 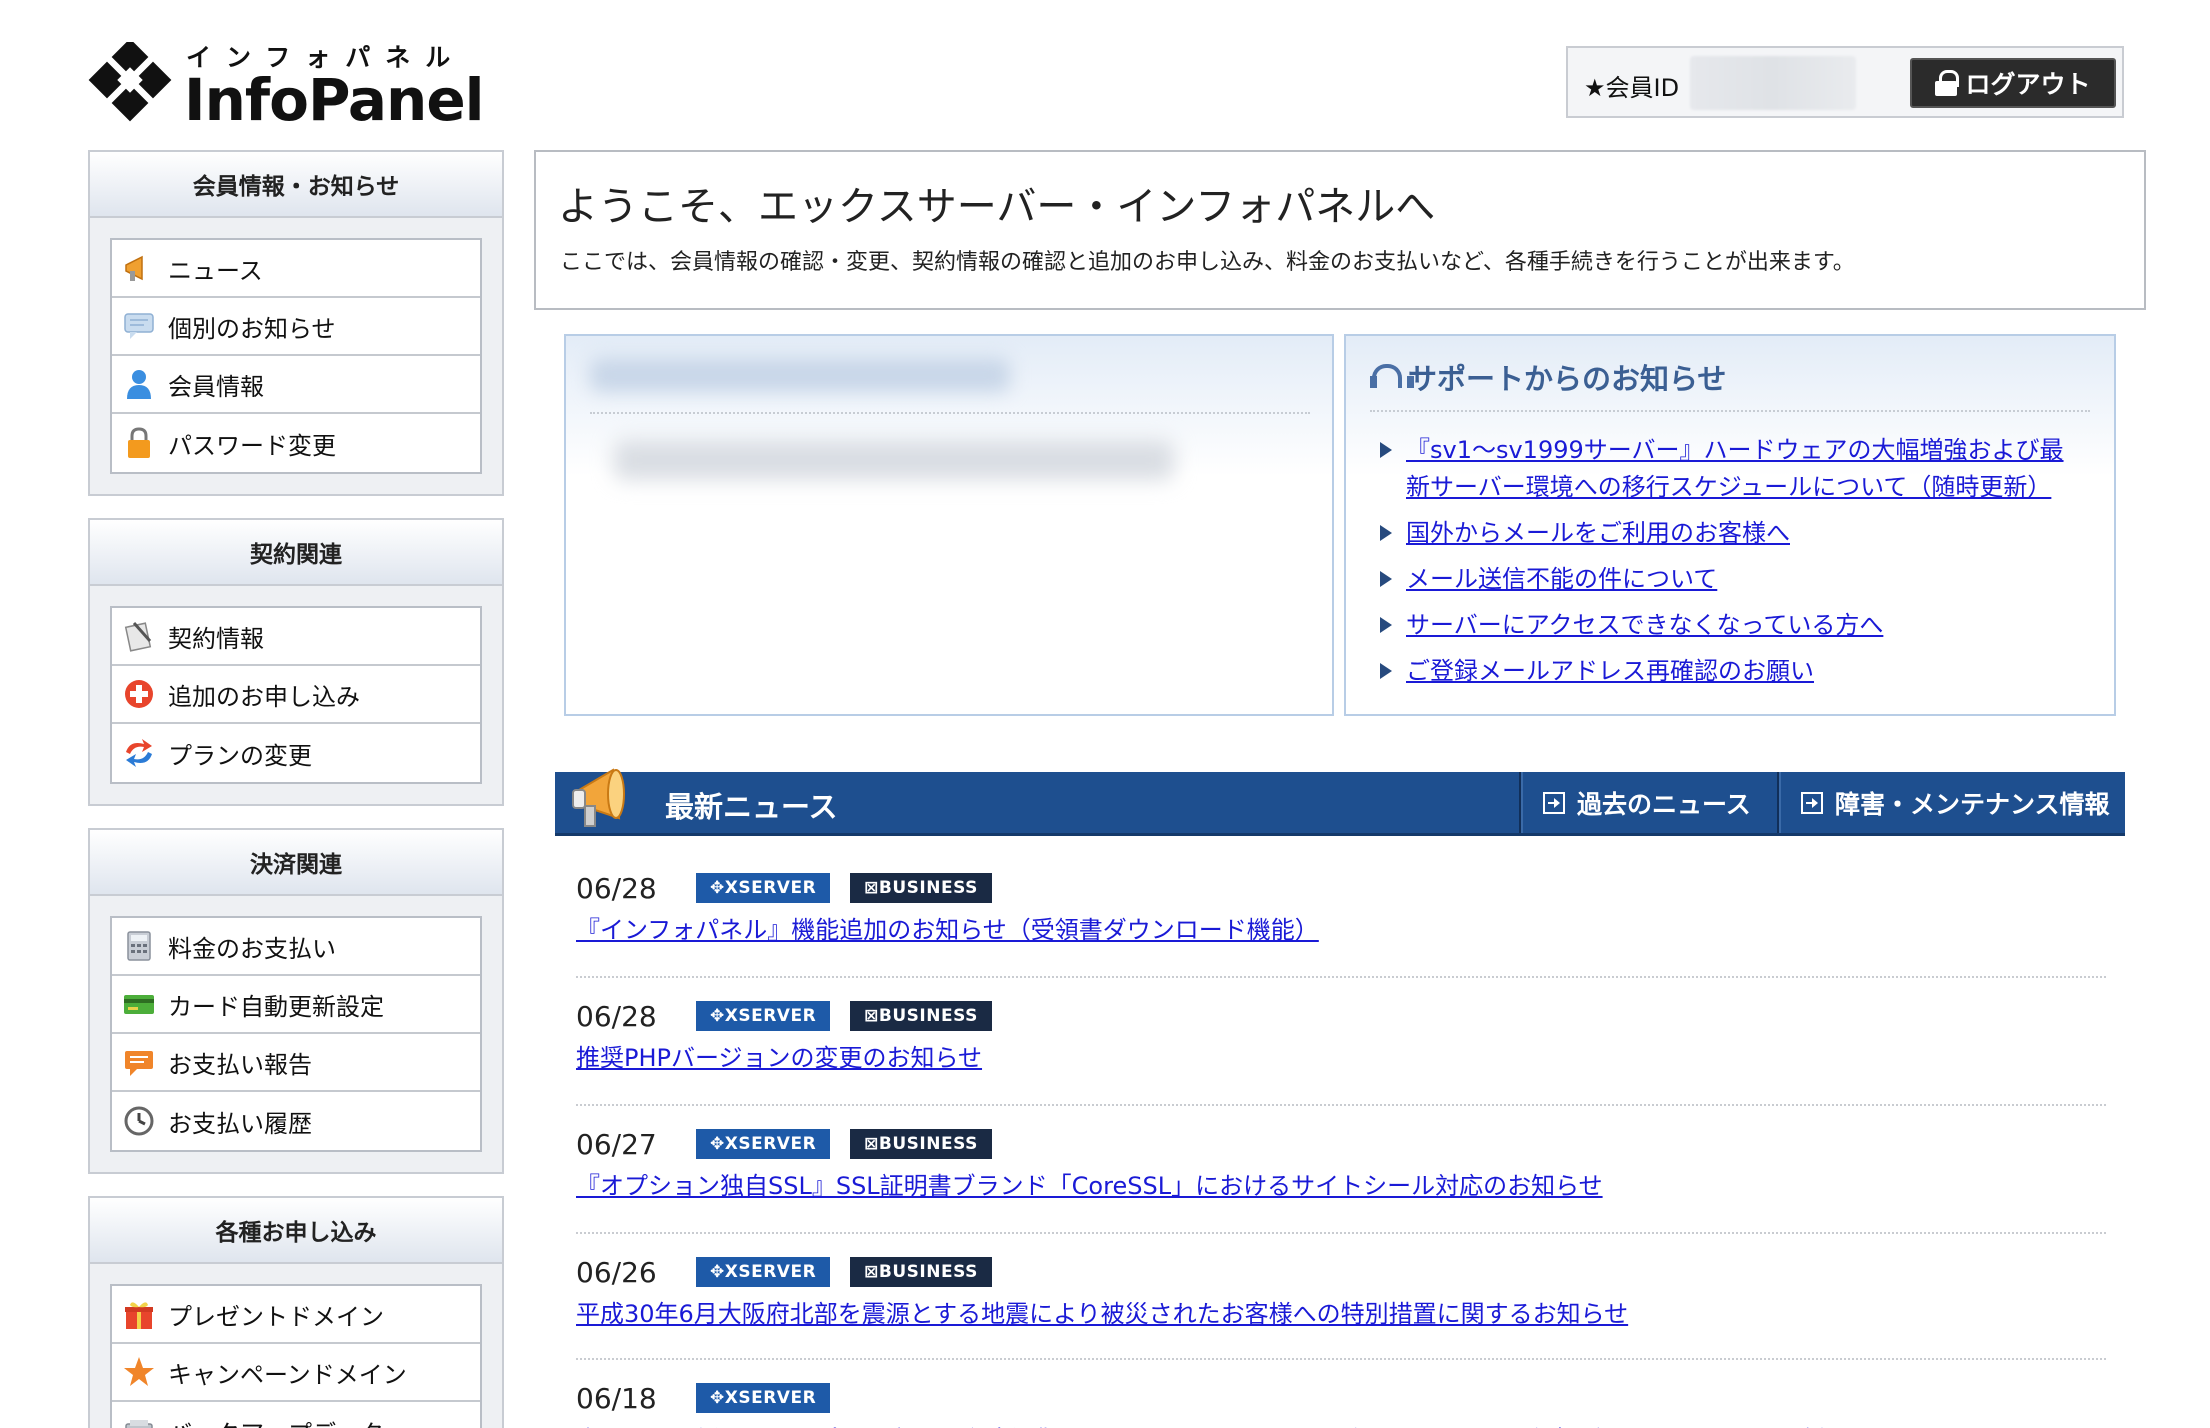 I want to click on news-link: 『インフォパネル』機能追加のお知らせ（受領書ダウンロード機能）, so click(x=947, y=927).